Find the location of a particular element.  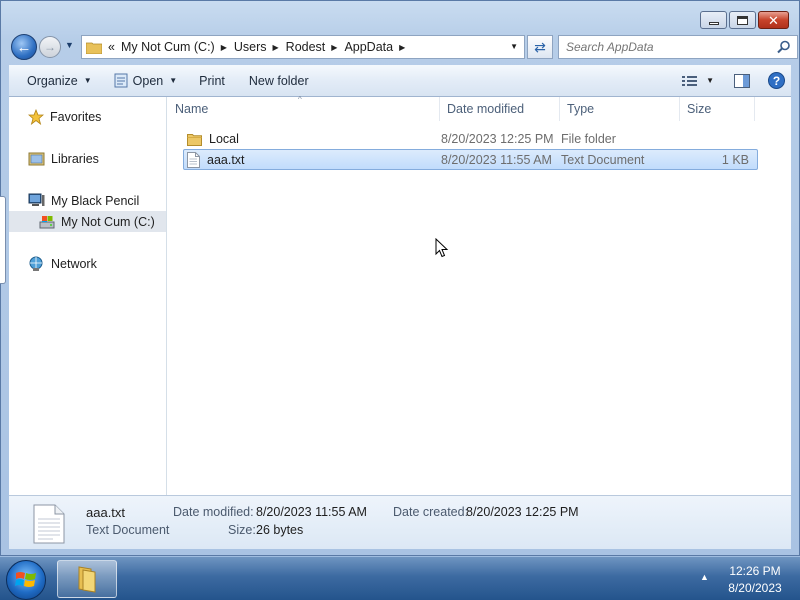

refresh-button: ⇄ is located at coordinates (540, 47).